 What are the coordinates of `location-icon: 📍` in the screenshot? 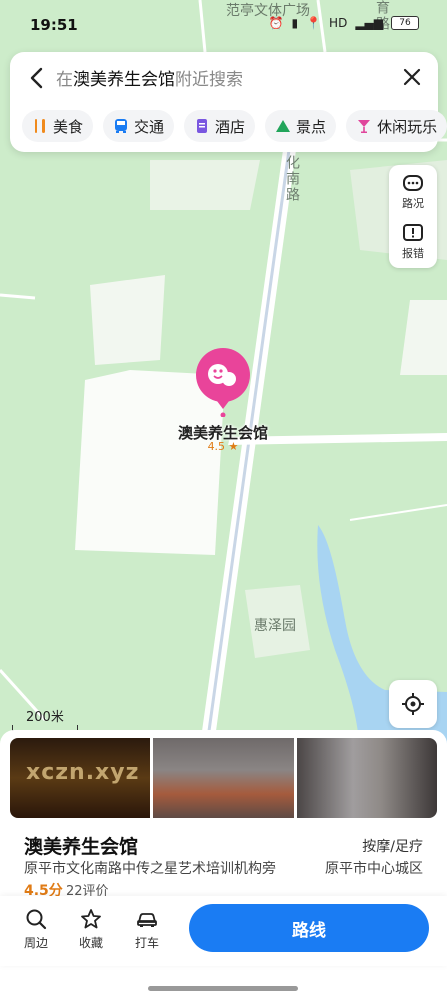 It's located at (314, 23).